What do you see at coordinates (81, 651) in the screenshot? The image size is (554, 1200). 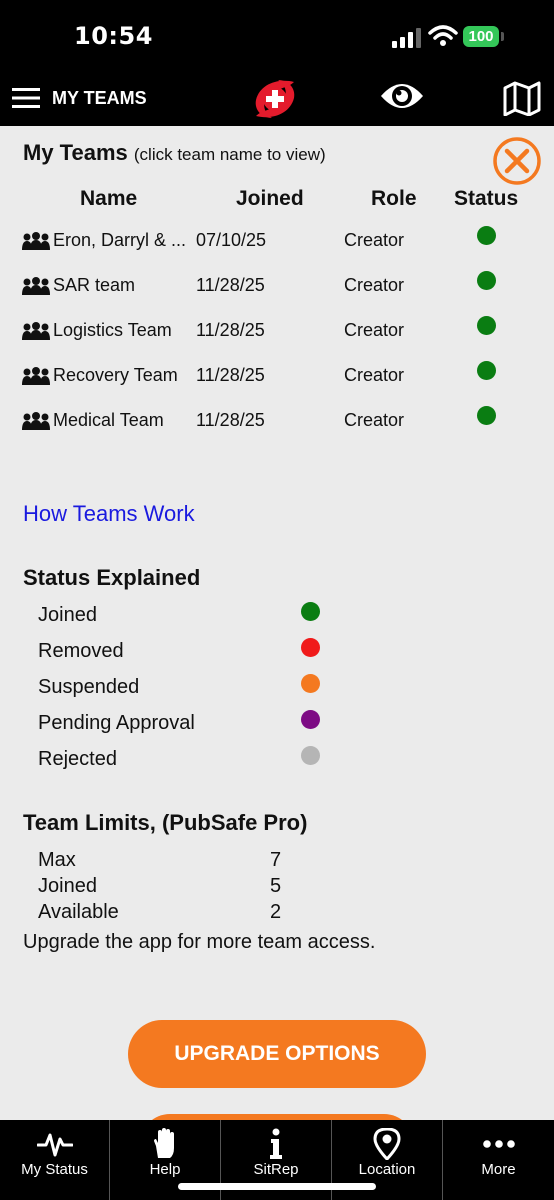 I see `legend-label: Removed` at bounding box center [81, 651].